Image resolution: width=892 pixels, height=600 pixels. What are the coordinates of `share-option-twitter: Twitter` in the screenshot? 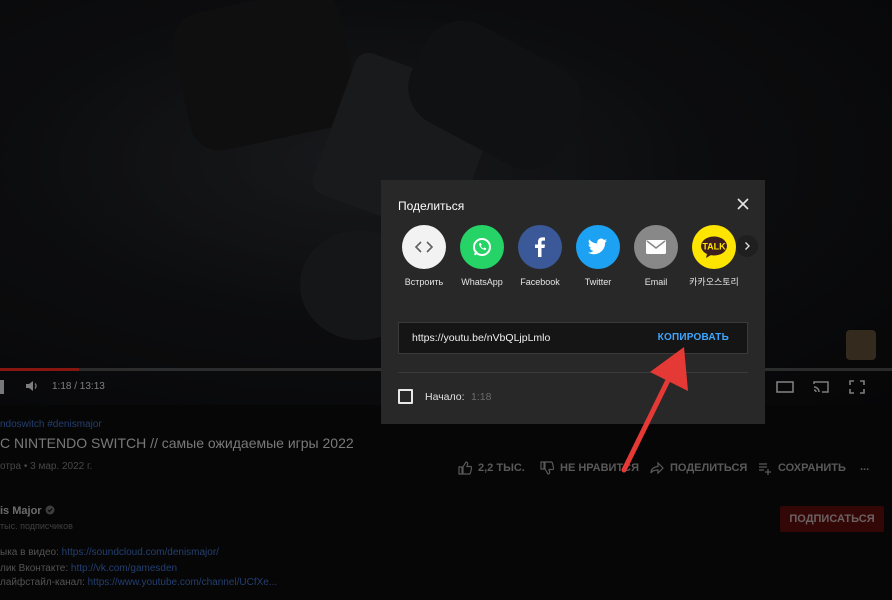 It's located at (598, 256).